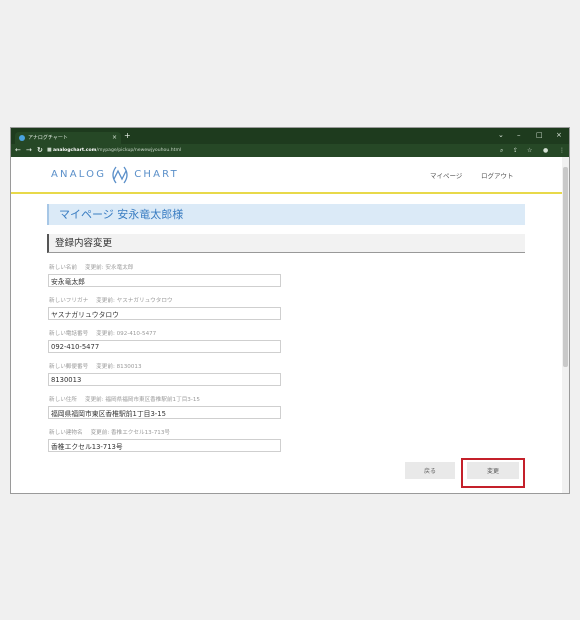 The height and width of the screenshot is (620, 580). Describe the element at coordinates (501, 150) in the screenshot. I see `zoom-icon: ⌕` at that location.